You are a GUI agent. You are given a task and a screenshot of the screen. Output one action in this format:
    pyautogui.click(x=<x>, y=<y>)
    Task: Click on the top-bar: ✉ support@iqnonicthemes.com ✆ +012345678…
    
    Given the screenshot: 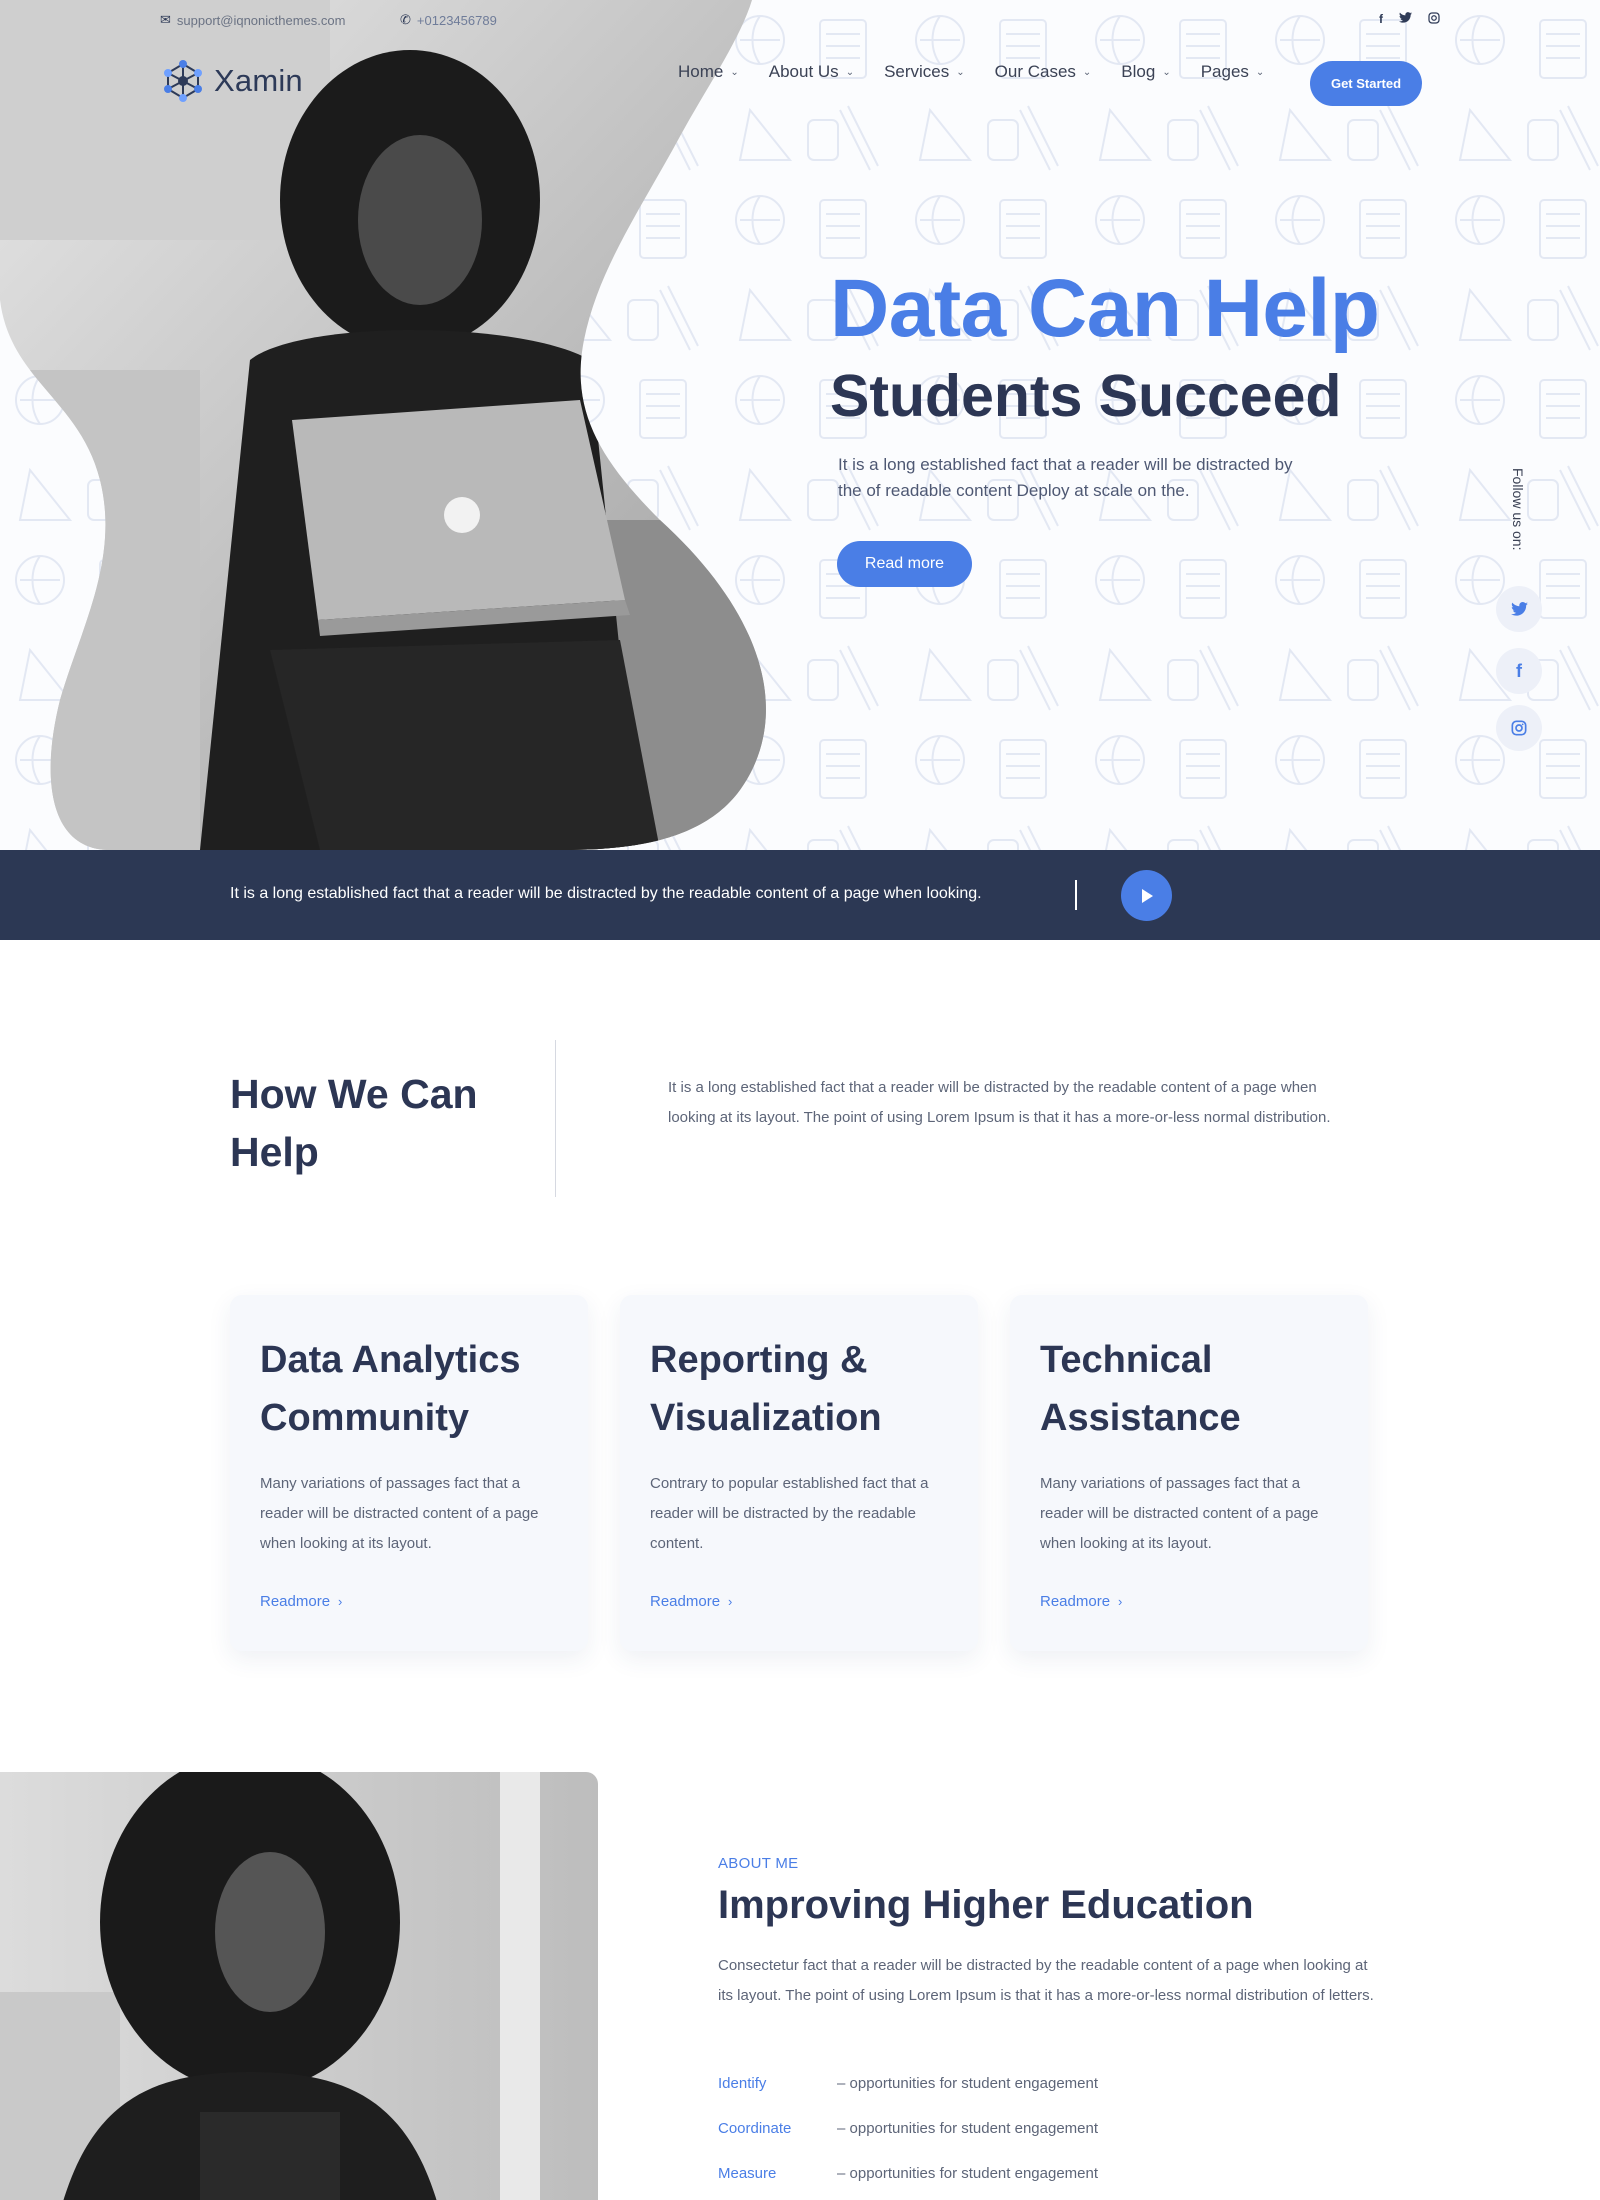 What is the action you would take?
    pyautogui.click(x=800, y=22)
    